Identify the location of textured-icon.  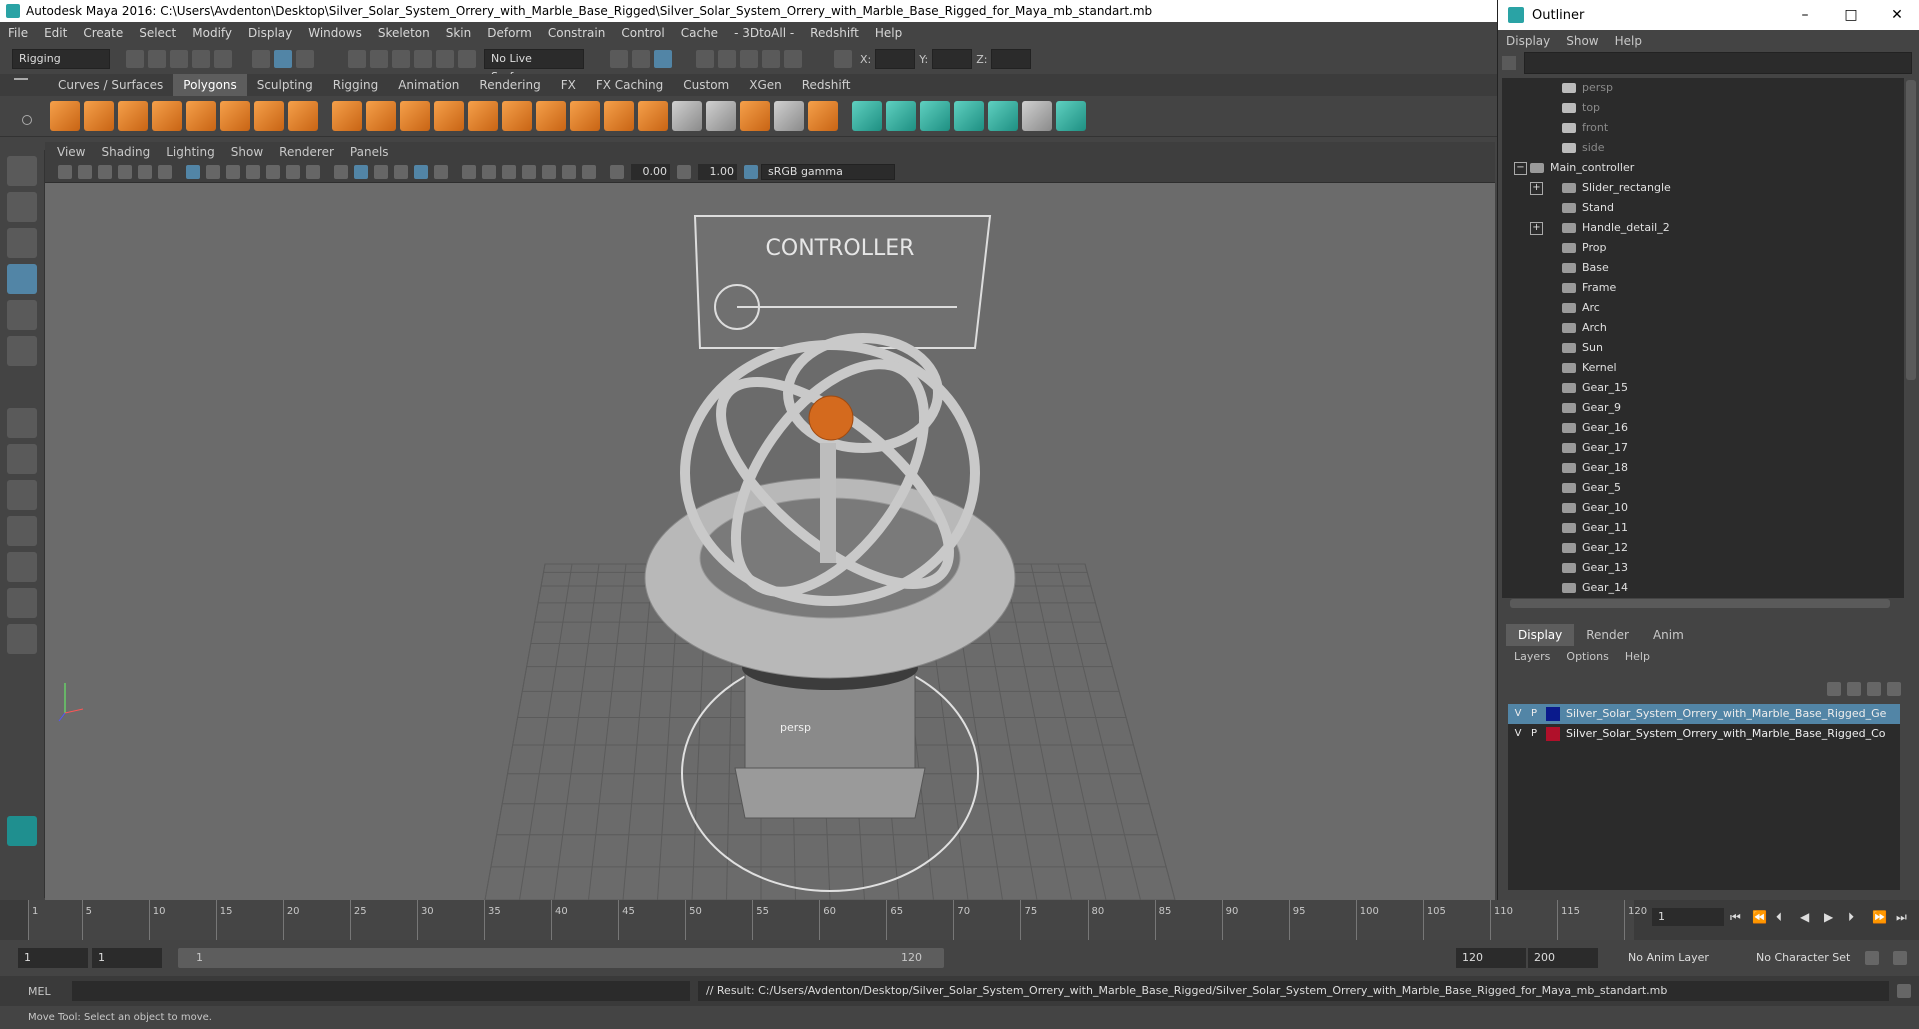
(421, 172).